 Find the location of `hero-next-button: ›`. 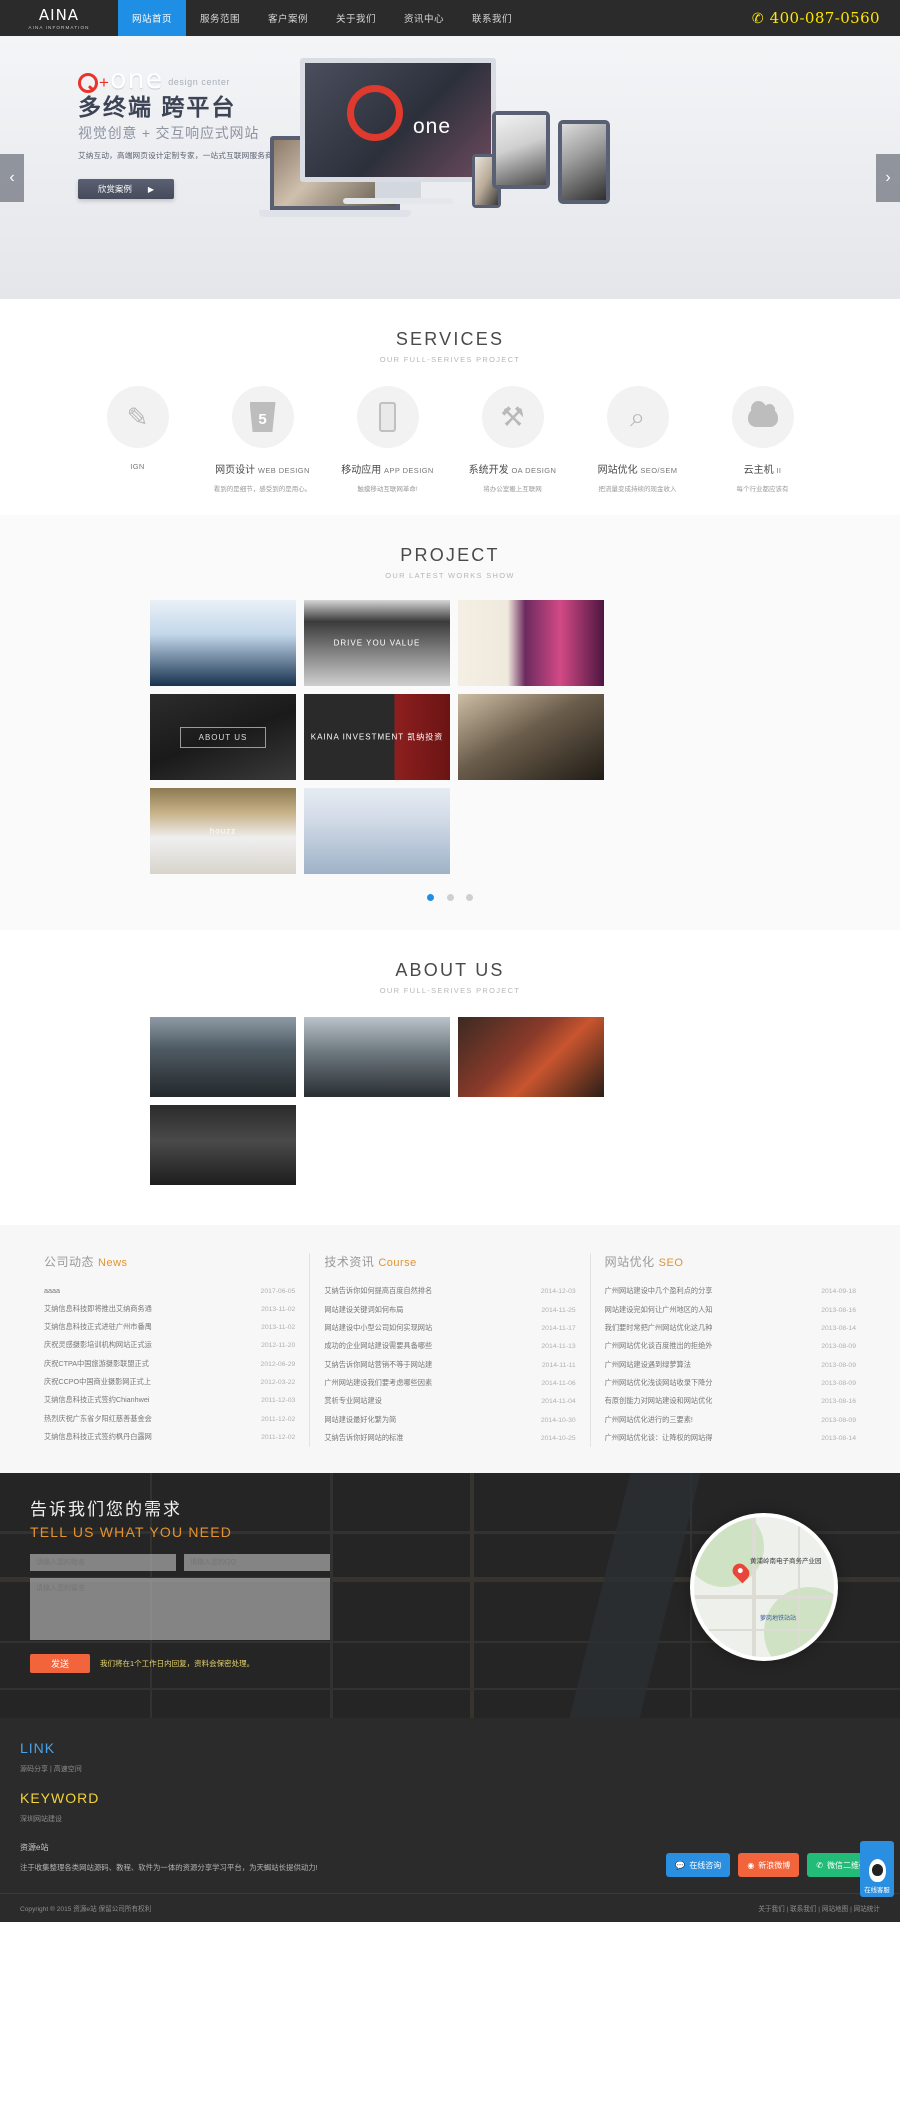

hero-next-button: › is located at coordinates (888, 178).